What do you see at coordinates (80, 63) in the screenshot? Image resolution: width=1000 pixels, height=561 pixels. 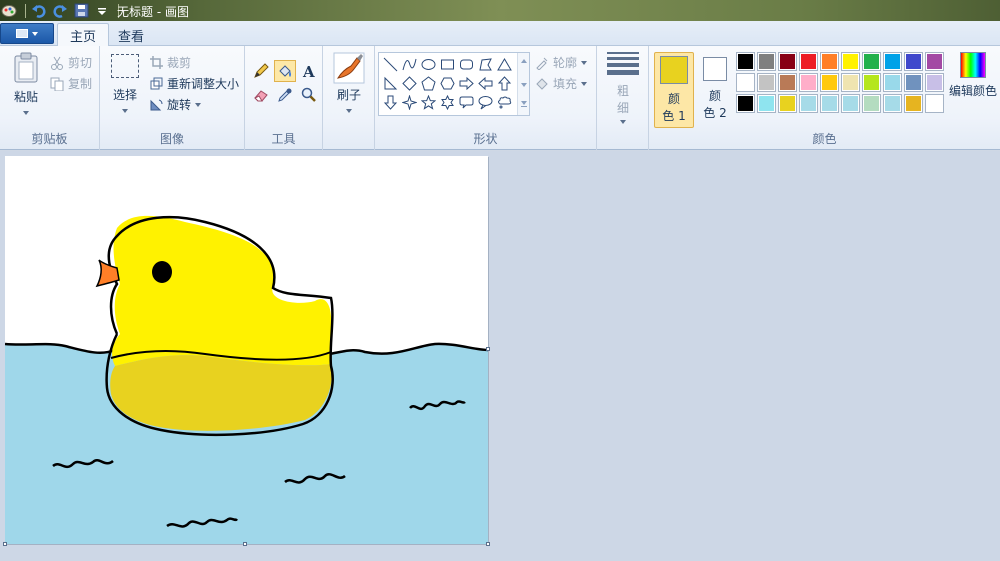 I see `cut-label: 剪切` at bounding box center [80, 63].